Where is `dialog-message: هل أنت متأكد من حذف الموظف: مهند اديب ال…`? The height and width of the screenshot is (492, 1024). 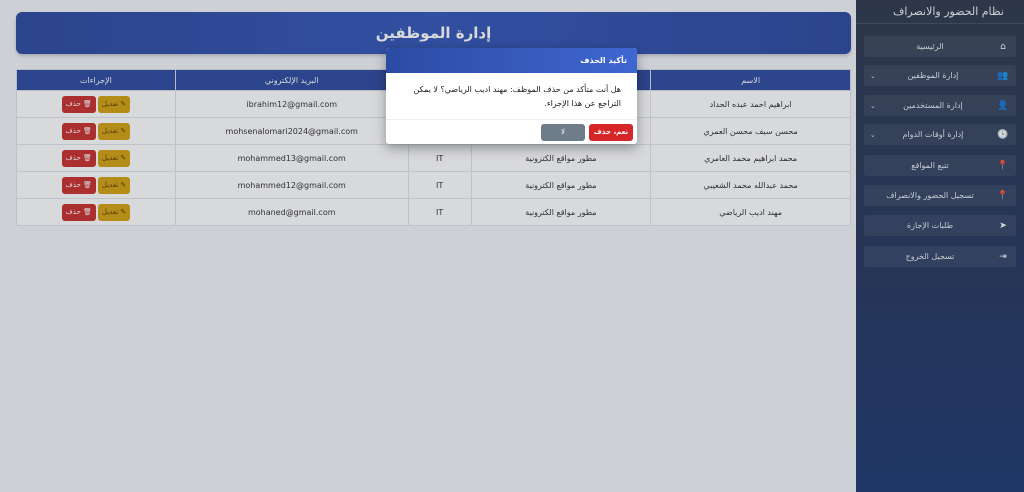
dialog-message: هل أنت متأكد من حذف الموظف: مهند اديب ال… is located at coordinates (517, 96).